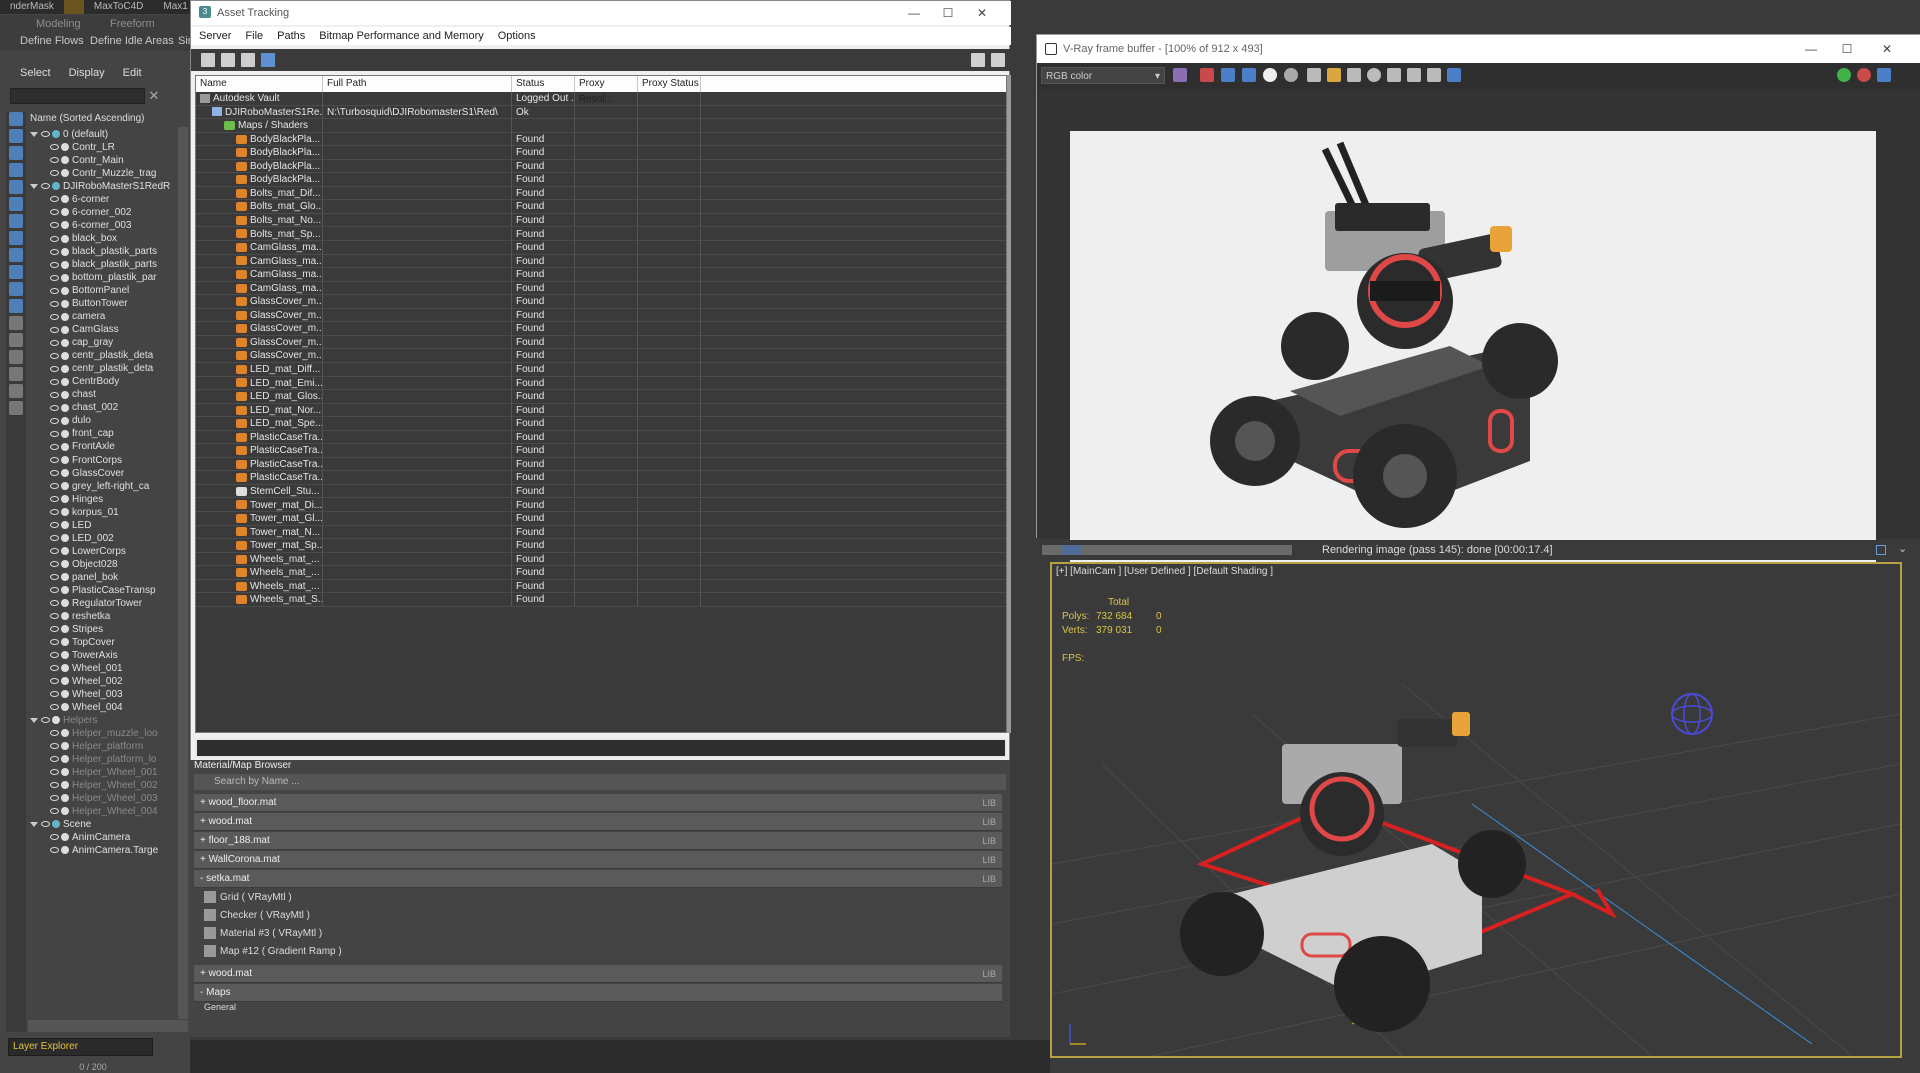 This screenshot has height=1073, width=1920. I want to click on table-row: Maps / Shaders, so click(601, 126).